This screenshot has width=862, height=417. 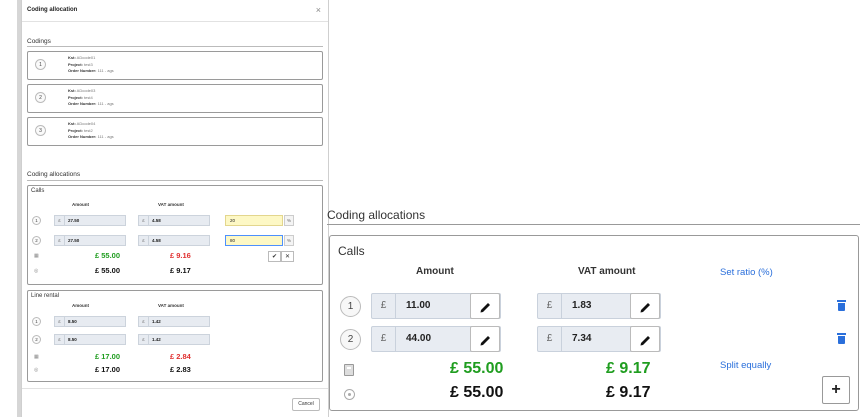 I want to click on calculator-icon, so click(x=349, y=370).